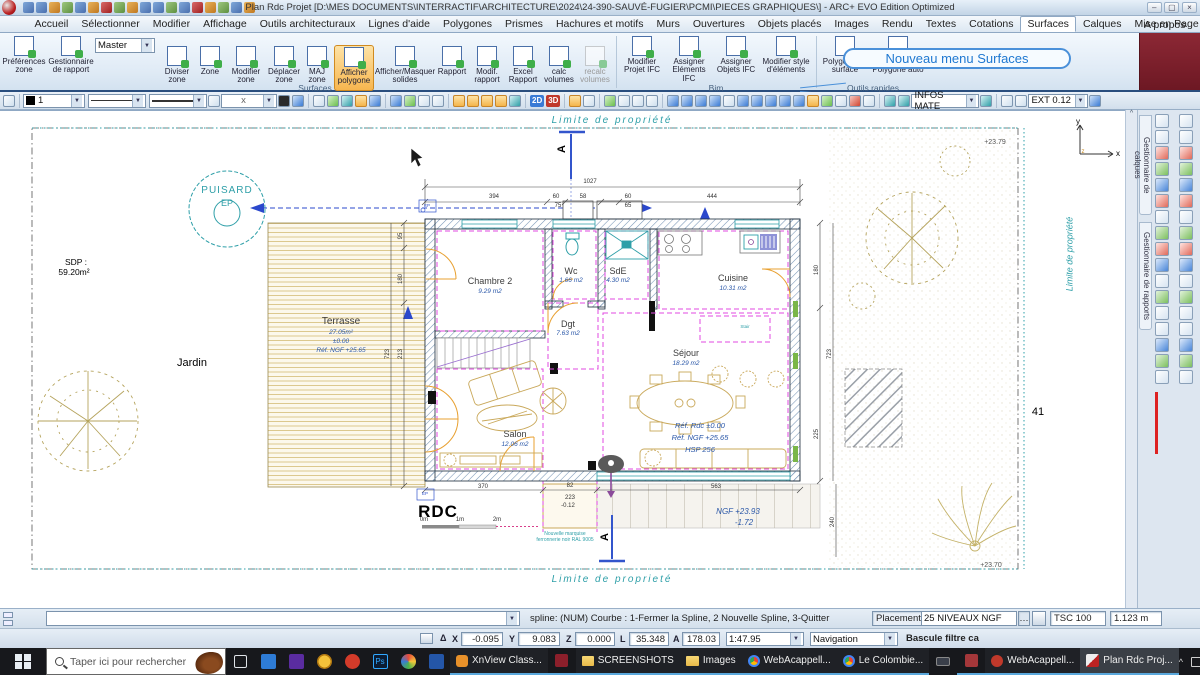 Image resolution: width=1200 pixels, height=675 pixels. I want to click on hatch-pattern-4-icon, so click(501, 100).